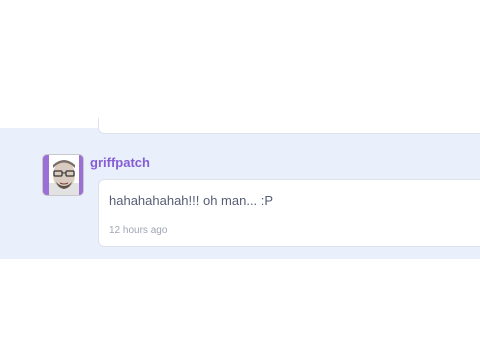 The image size is (480, 360). I want to click on user-avatar, so click(63, 175).